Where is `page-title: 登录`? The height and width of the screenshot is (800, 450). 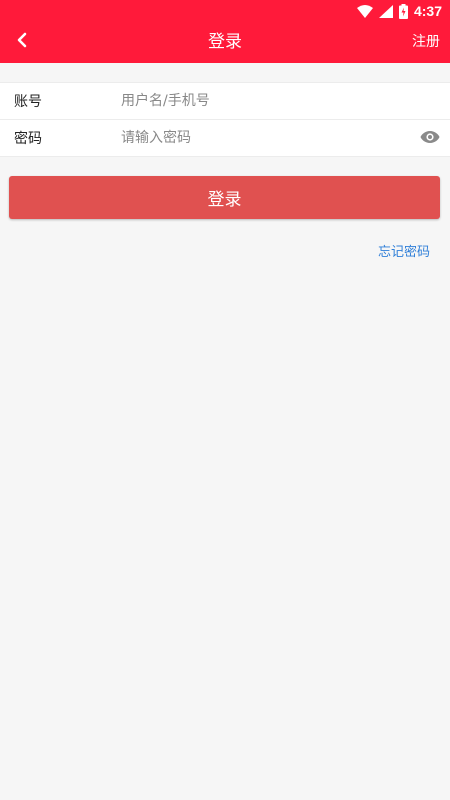 page-title: 登录 is located at coordinates (225, 42).